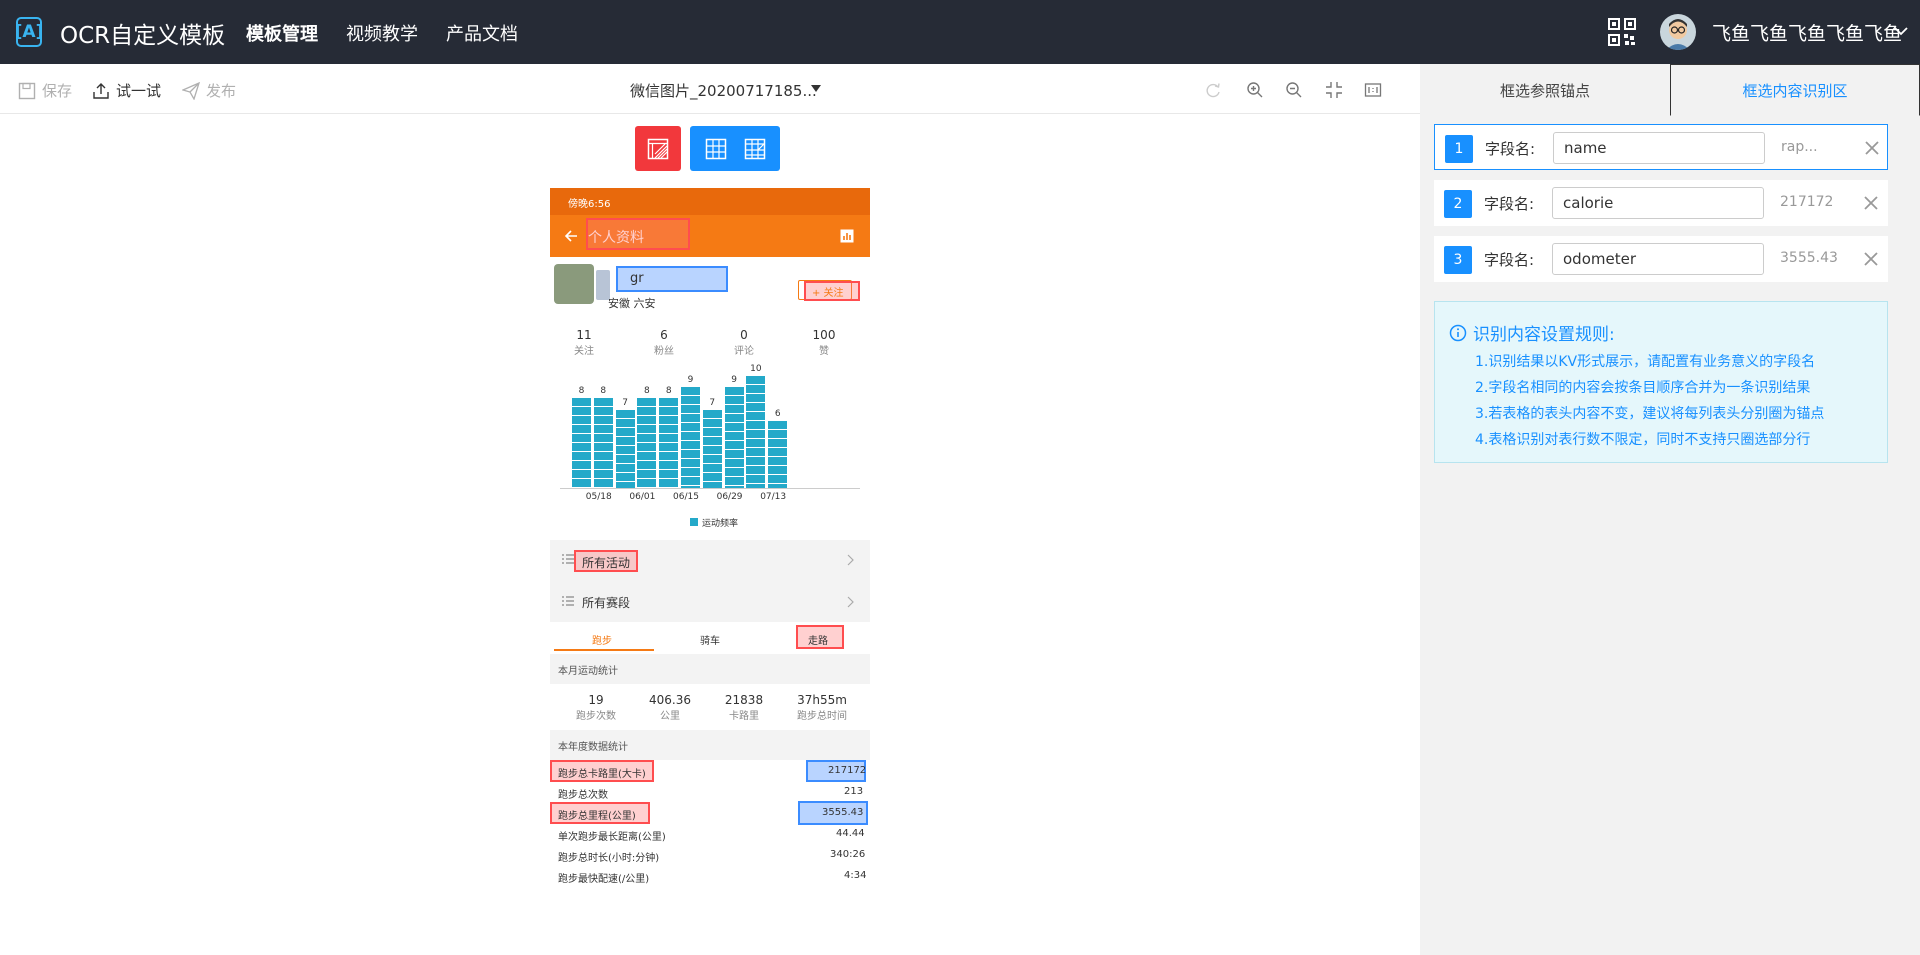  What do you see at coordinates (960, 32) in the screenshot?
I see `top-bar: [A] OCR自定义模板 模板管理 视频教学 产品文档 飞鱼飞鱼飞鱼飞鱼飞鱼` at bounding box center [960, 32].